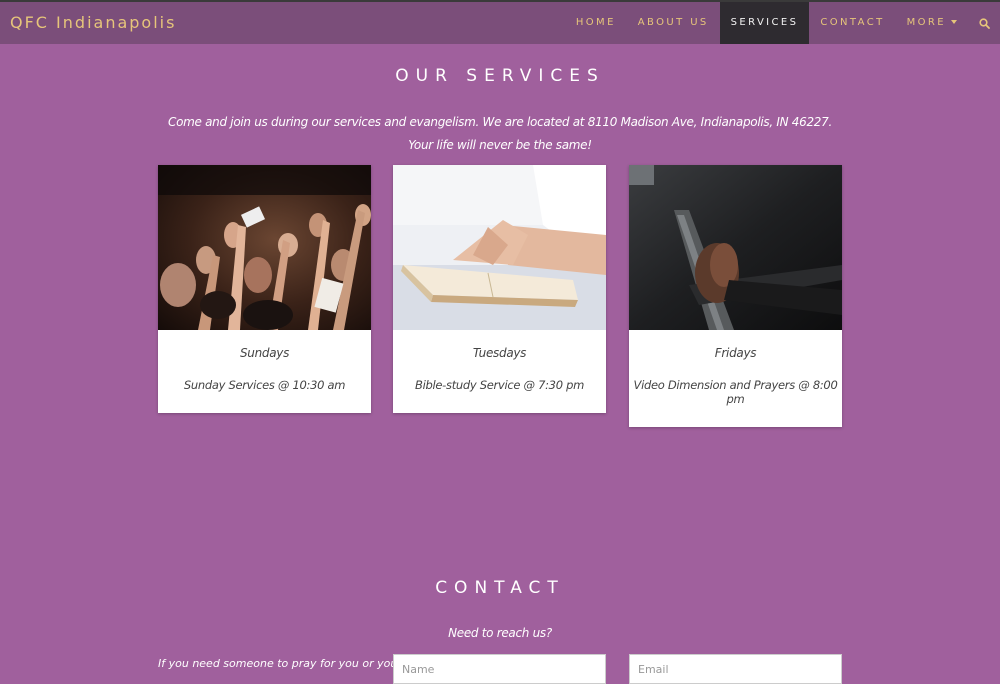 The image size is (1000, 684). I want to click on nav-menu: HOME ABOUT US SERVICES CONTACT MORE, so click(782, 23).